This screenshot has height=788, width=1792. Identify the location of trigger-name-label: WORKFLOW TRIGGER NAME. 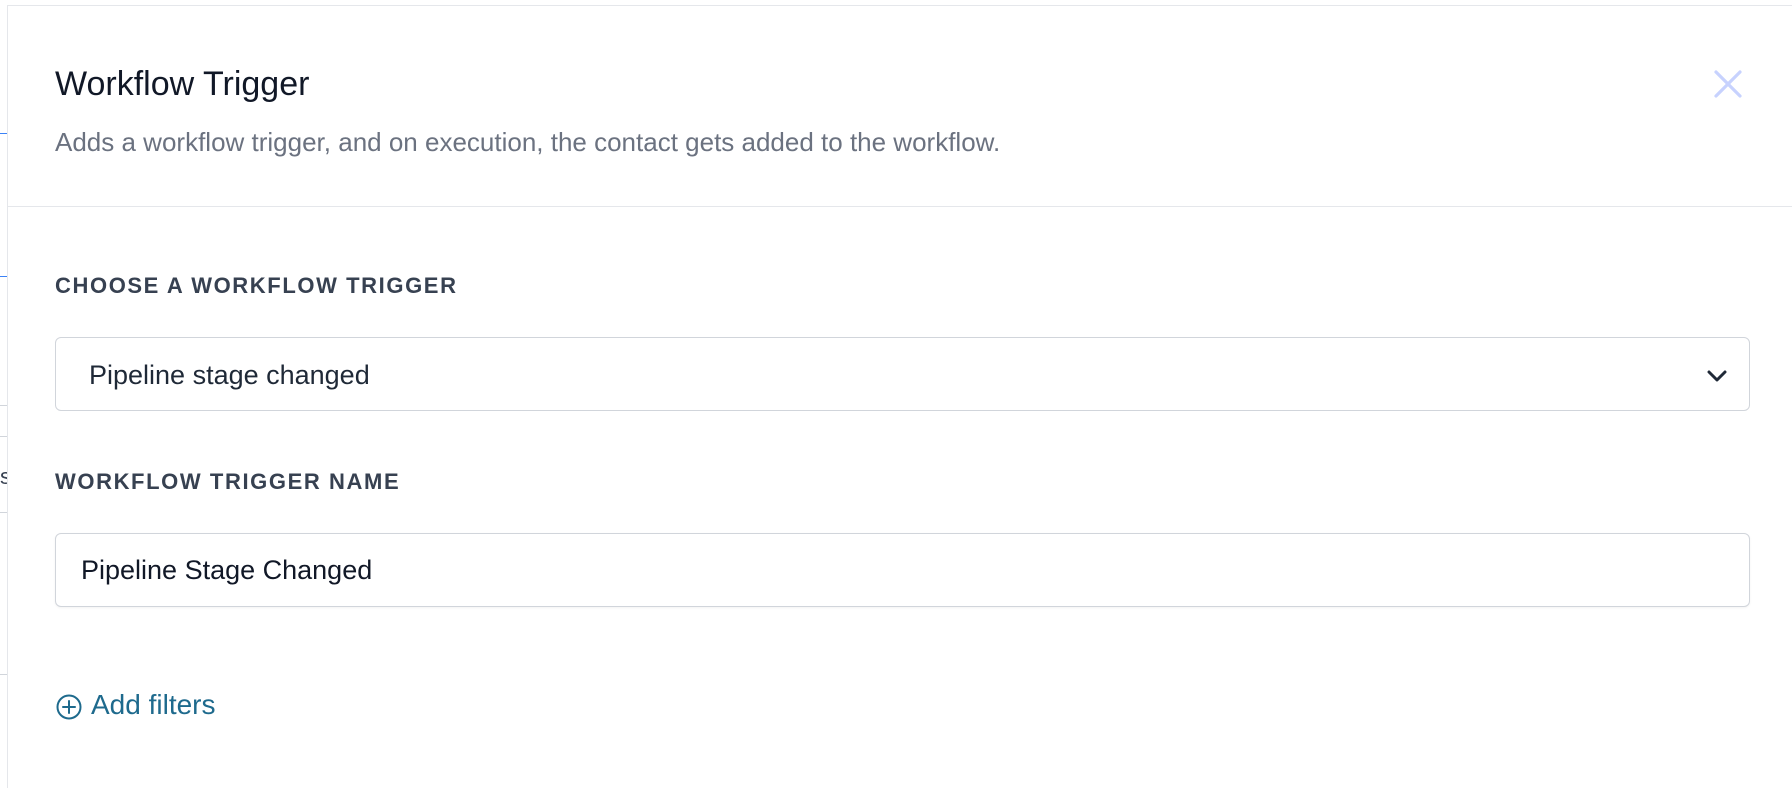
(228, 481).